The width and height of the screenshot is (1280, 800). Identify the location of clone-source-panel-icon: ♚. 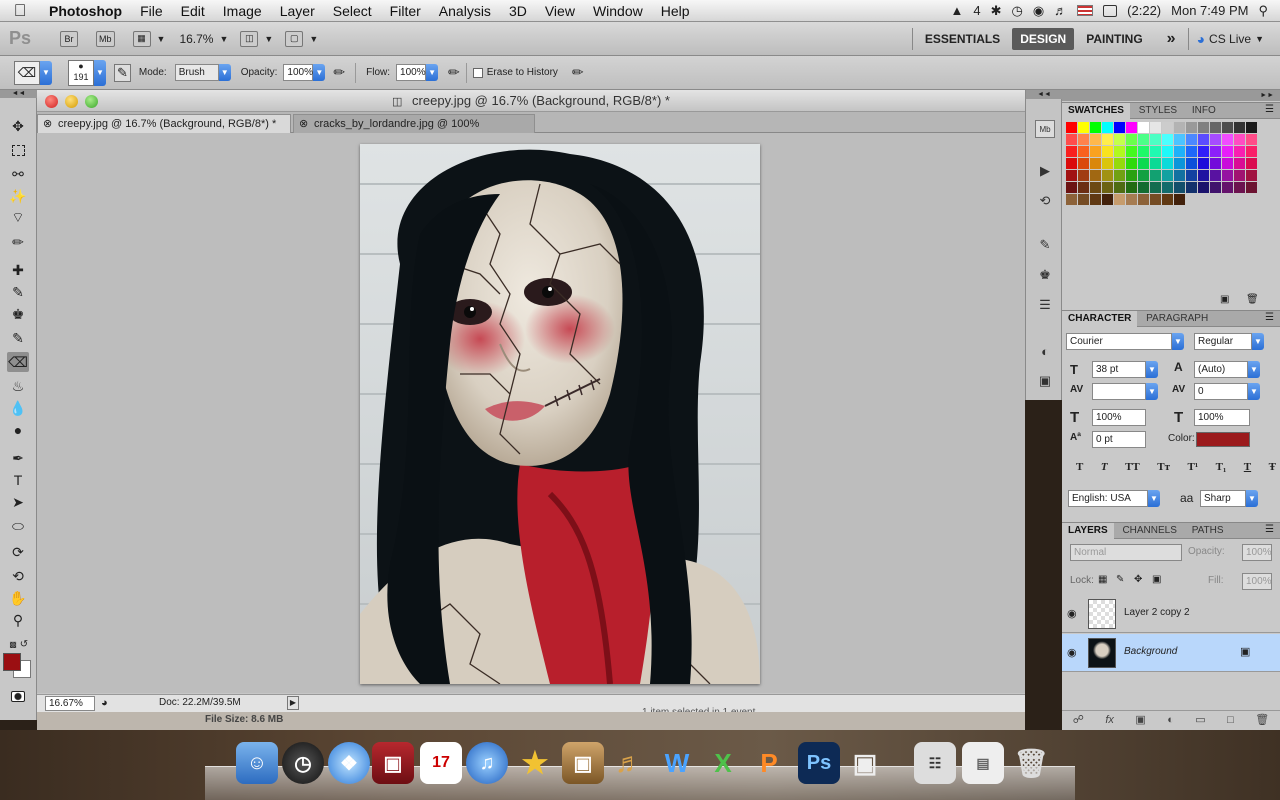
(1045, 275).